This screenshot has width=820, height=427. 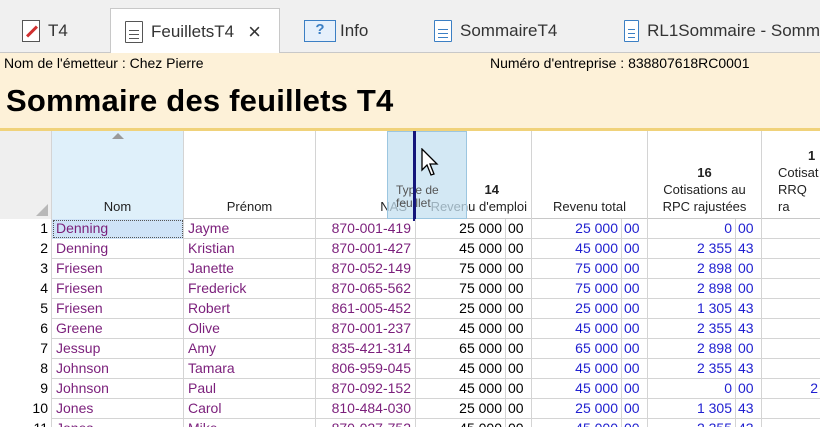 I want to click on cell-nas: 810-484-030, so click(x=366, y=409).